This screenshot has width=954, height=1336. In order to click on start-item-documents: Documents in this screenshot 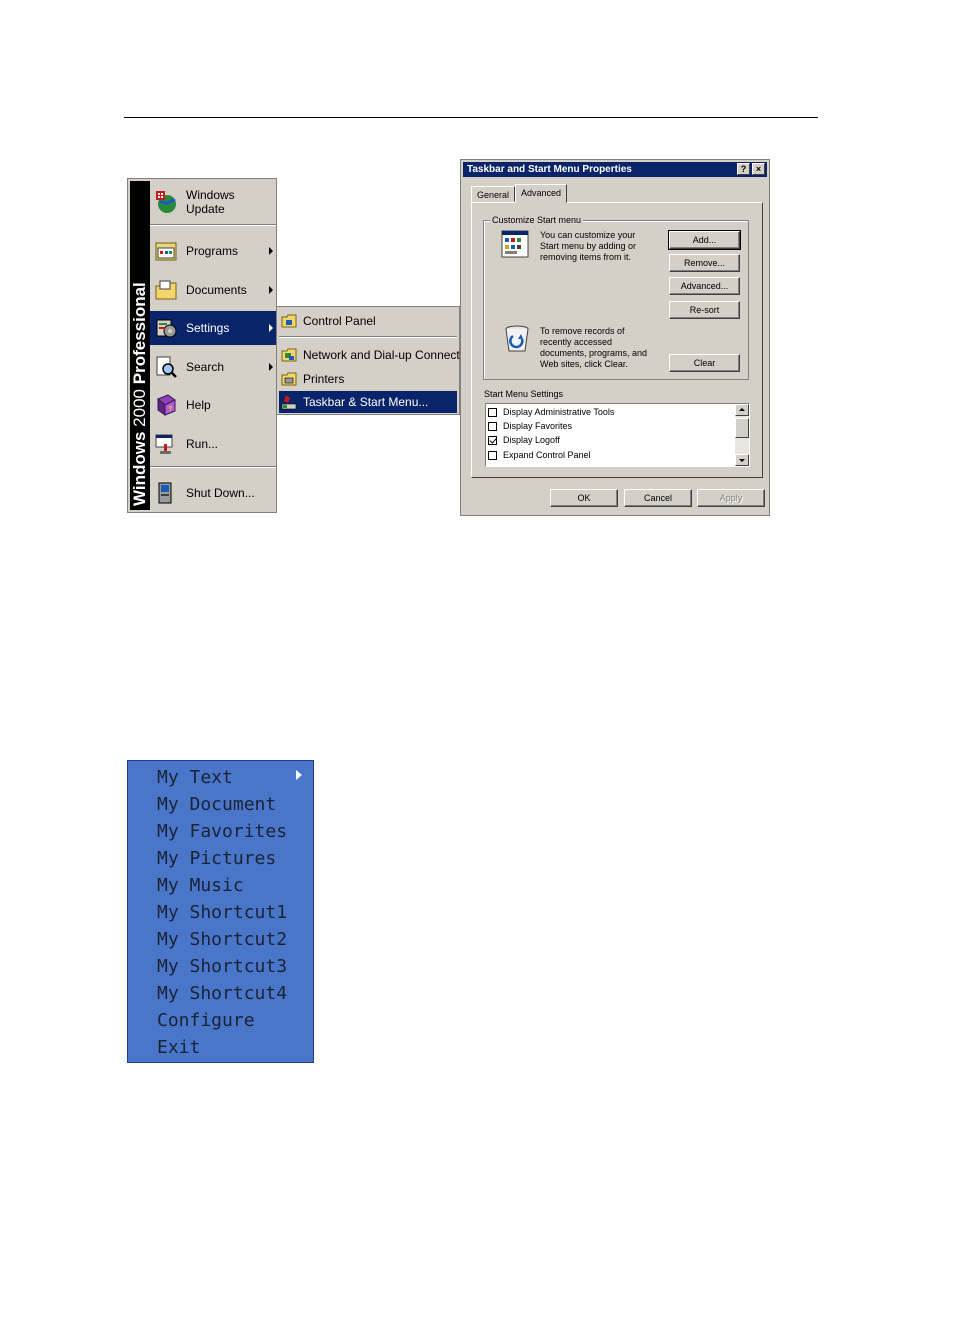, I will do `click(213, 290)`.